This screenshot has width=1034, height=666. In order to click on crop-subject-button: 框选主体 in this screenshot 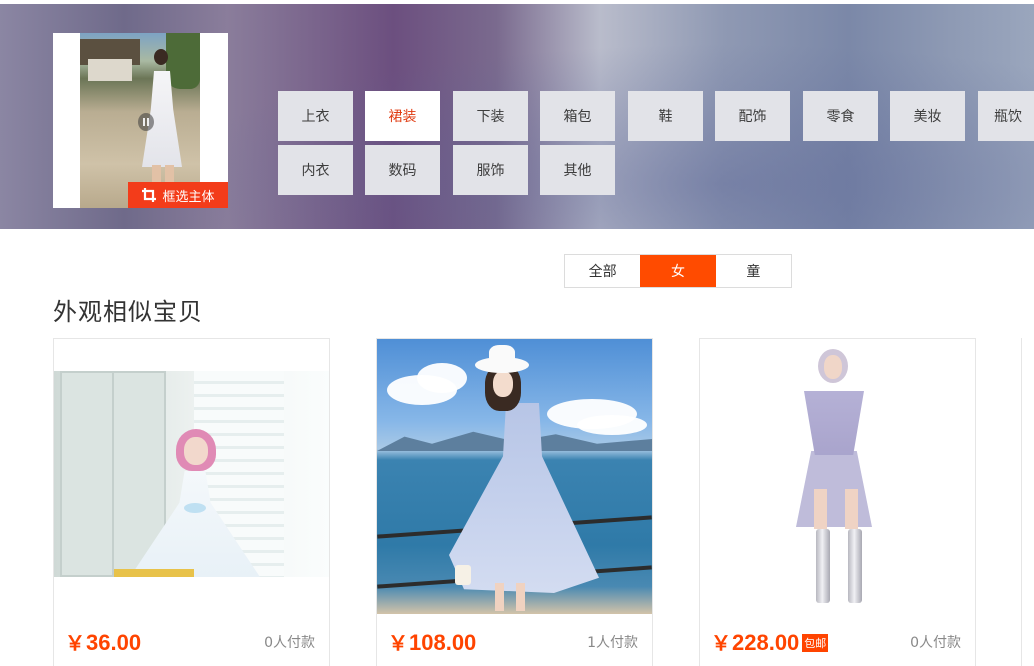, I will do `click(178, 195)`.